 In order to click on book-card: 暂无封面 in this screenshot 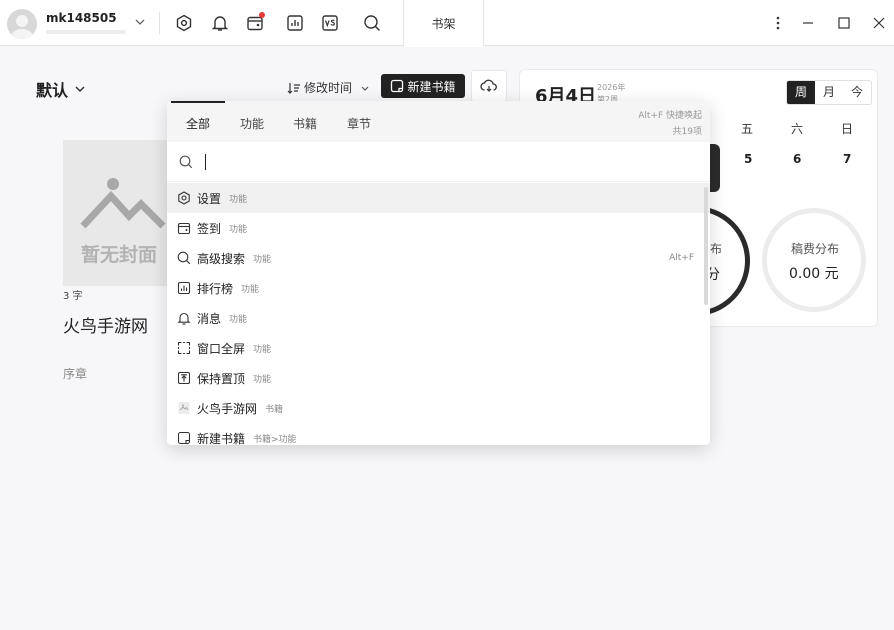, I will do `click(118, 213)`.